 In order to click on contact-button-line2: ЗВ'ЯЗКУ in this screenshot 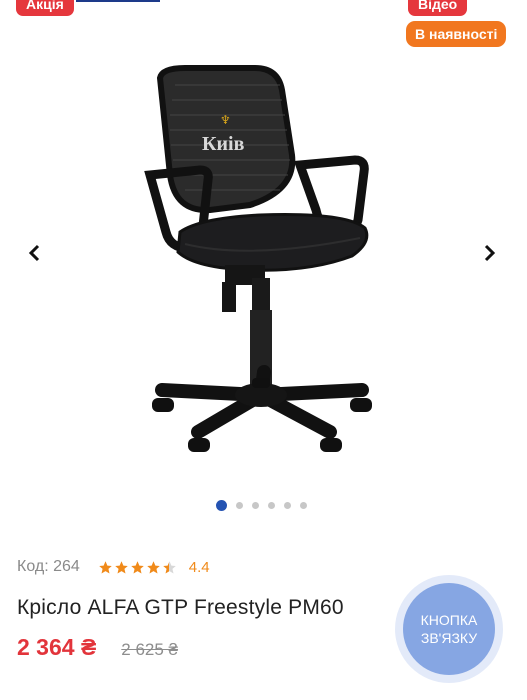, I will do `click(449, 638)`.